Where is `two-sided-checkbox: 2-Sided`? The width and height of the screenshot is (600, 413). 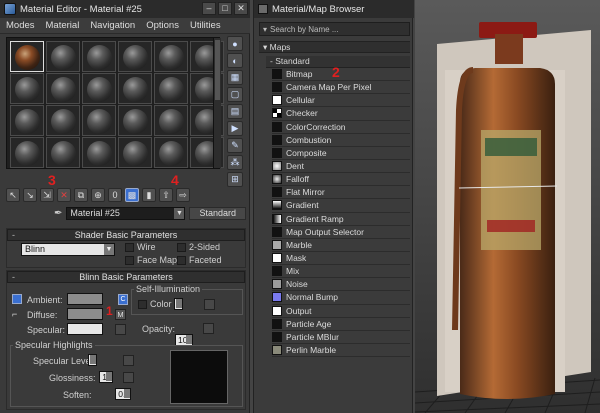 two-sided-checkbox: 2-Sided is located at coordinates (198, 247).